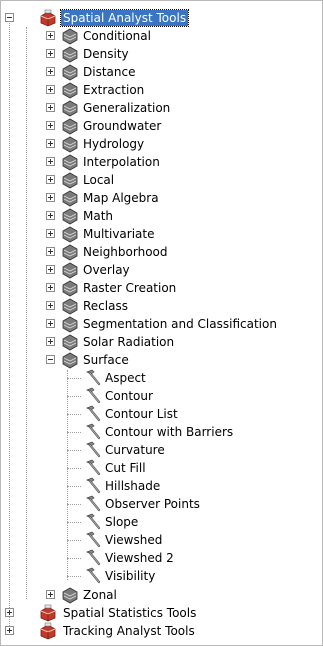 The image size is (323, 646). I want to click on tree-node-toolset: Hydrology, so click(161, 144).